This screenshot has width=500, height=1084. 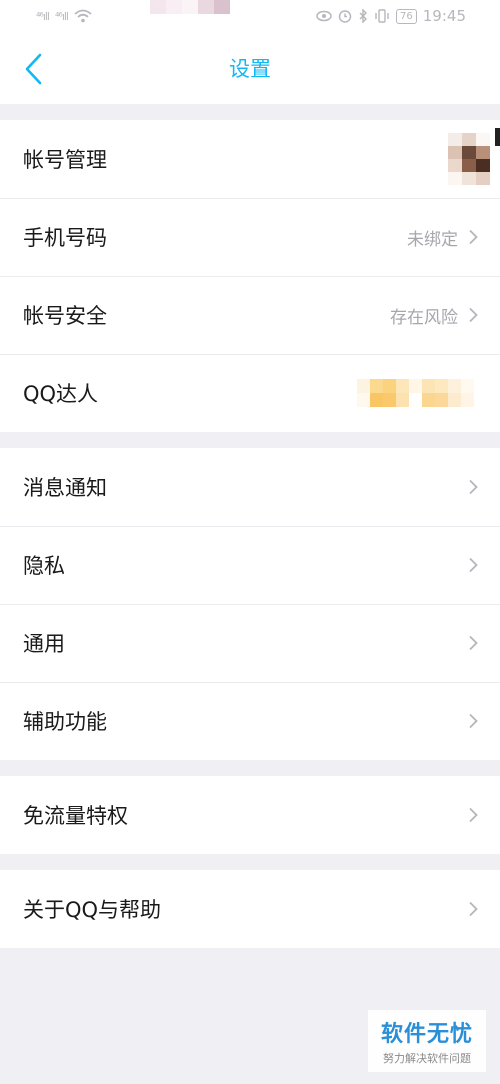 I want to click on edge-marker, so click(x=497, y=137).